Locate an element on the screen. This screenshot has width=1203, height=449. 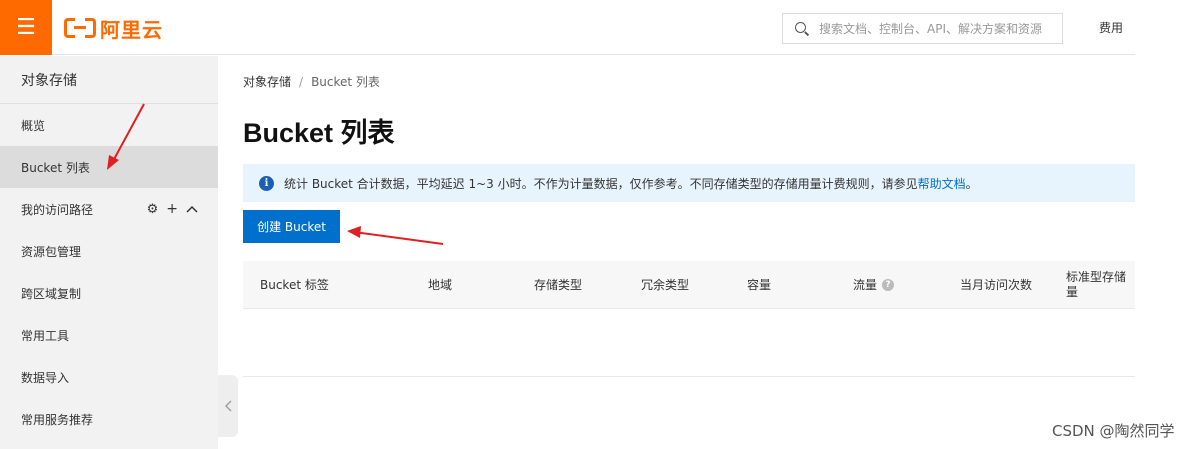
column-header-redundancy-type: 冗余类型 is located at coordinates (665, 285).